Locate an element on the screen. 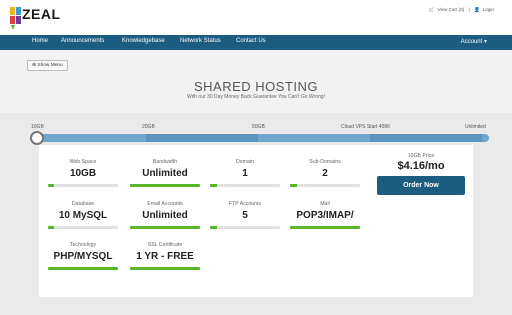 This screenshot has width=512, height=315. feature-label: Database is located at coordinates (83, 204).